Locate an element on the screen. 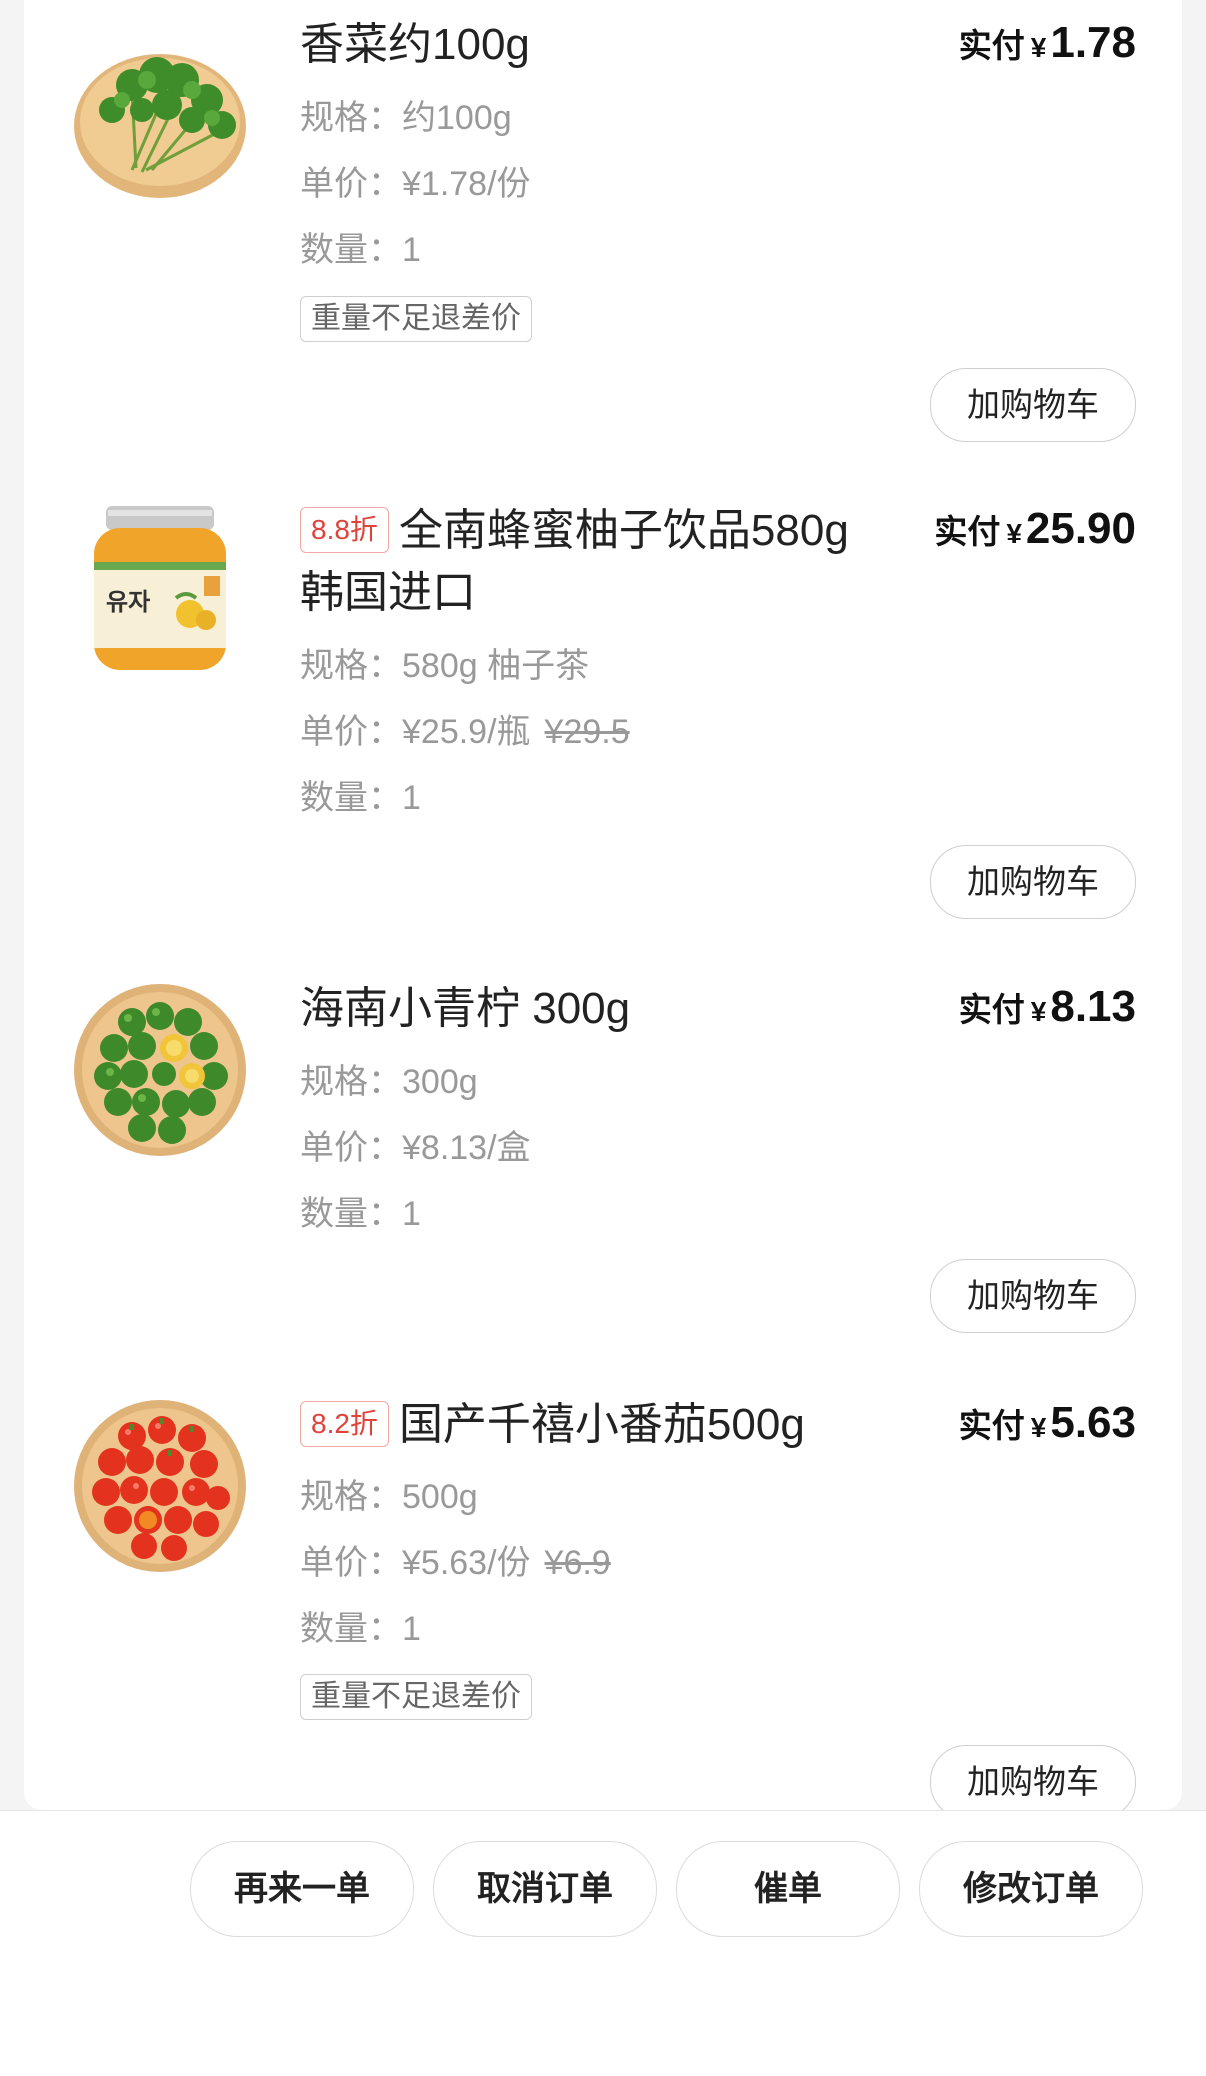 The height and width of the screenshot is (2076, 1206). paid-amount: 实付 ¥25.90 is located at coordinates (1035, 529).